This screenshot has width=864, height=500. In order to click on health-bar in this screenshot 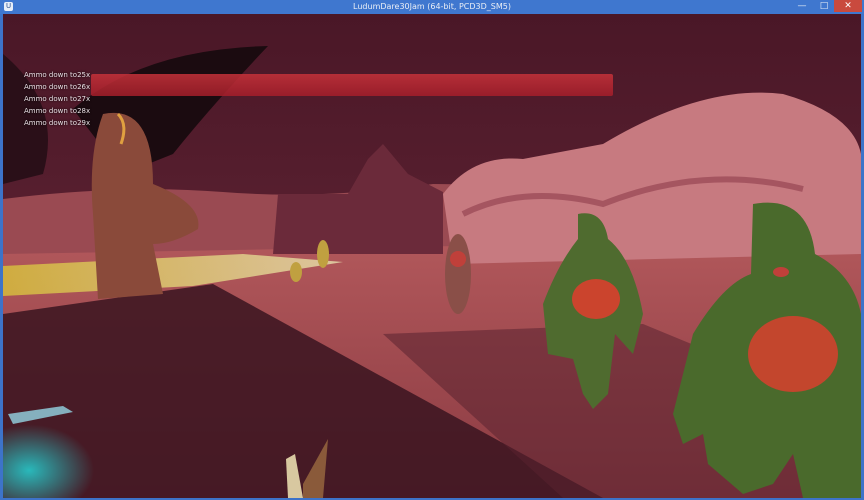, I will do `click(352, 85)`.